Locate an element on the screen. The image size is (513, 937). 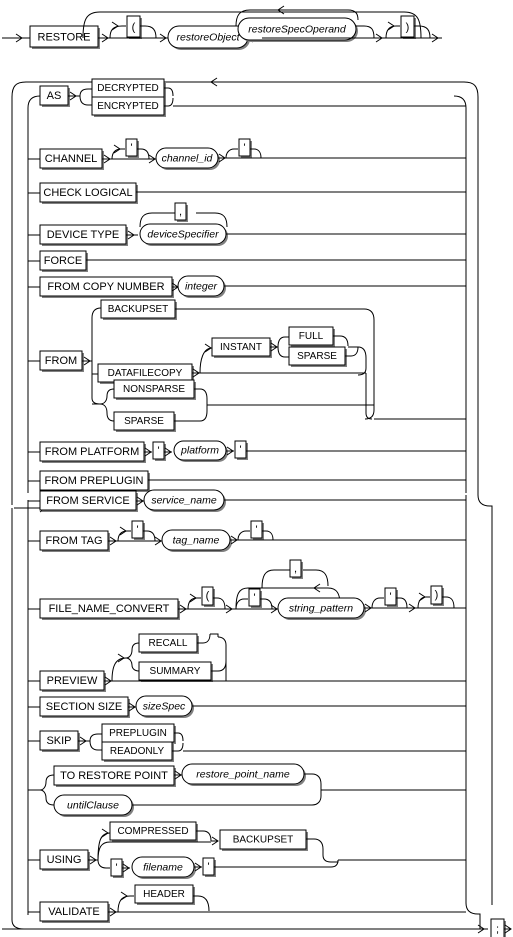
label-restore-object: restoreObject is located at coordinates (208, 37).